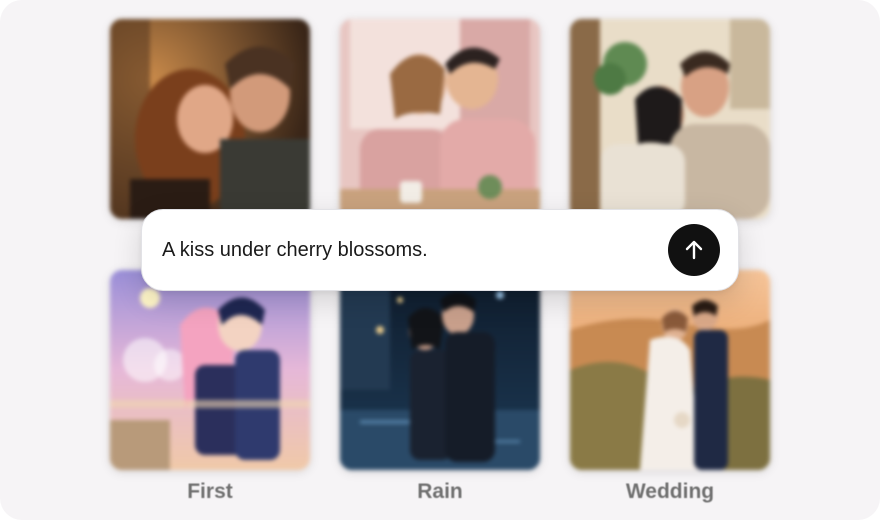 The width and height of the screenshot is (880, 520). Describe the element at coordinates (415, 250) in the screenshot. I see `prompt-input` at that location.